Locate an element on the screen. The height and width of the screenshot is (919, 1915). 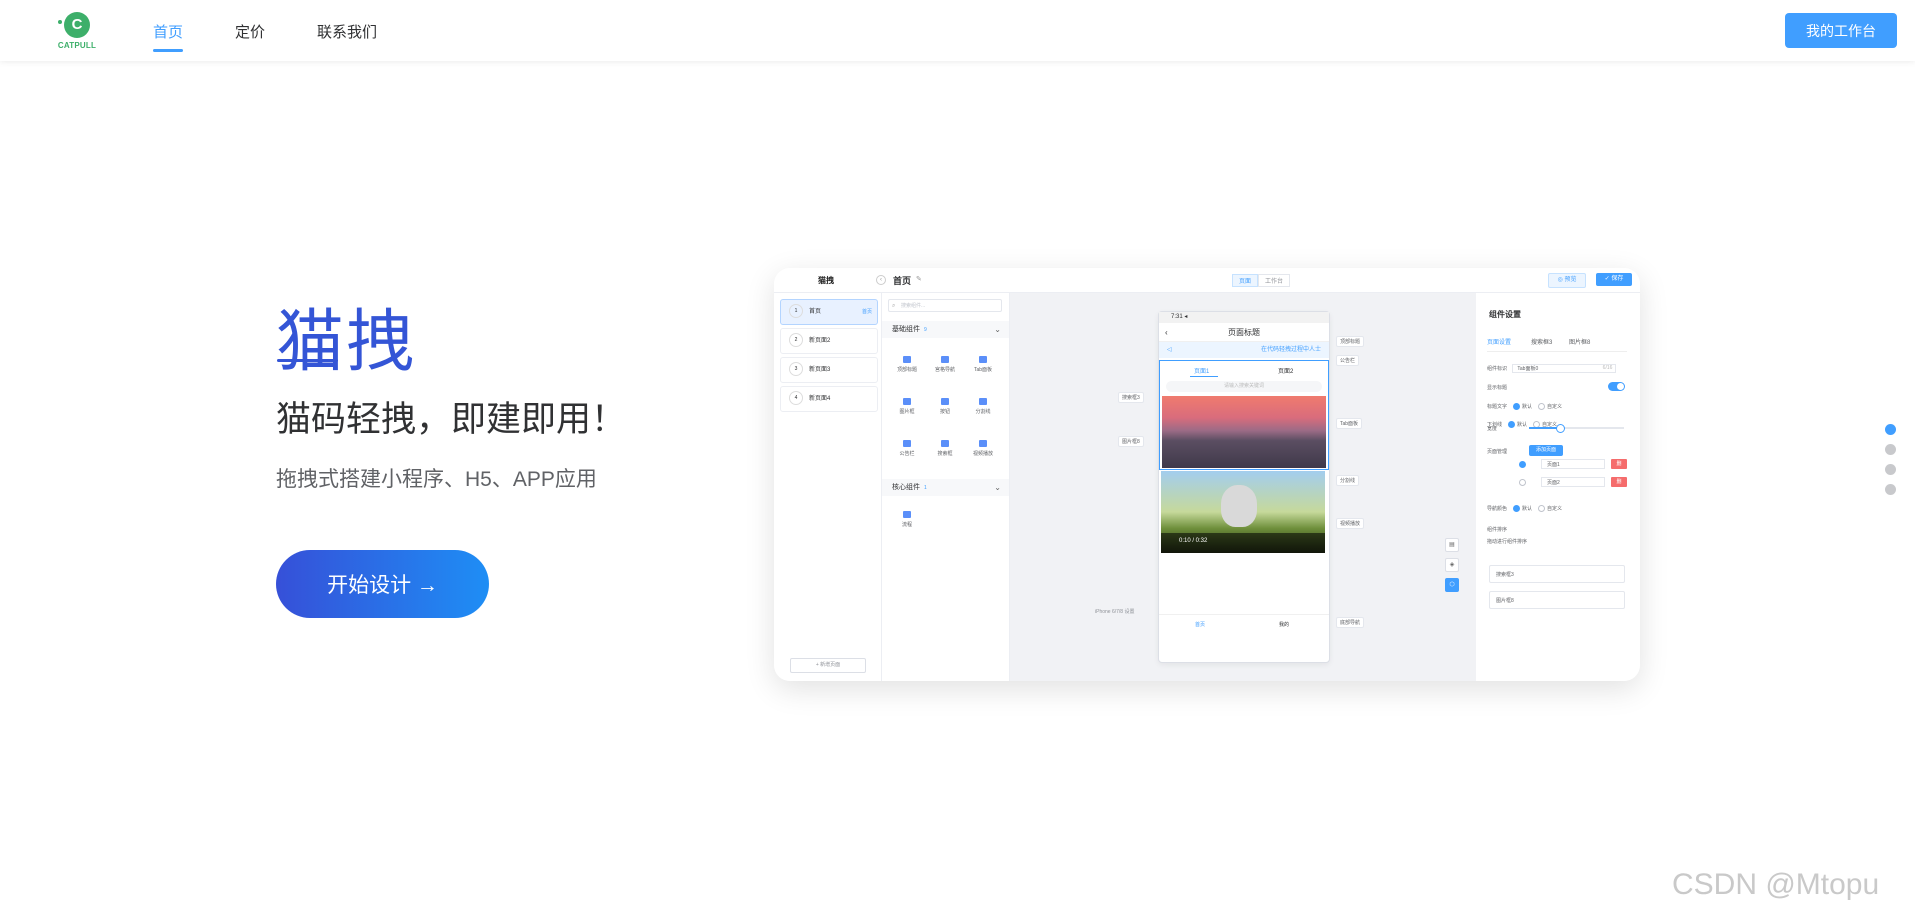
mock-phone-search: 请输入搜索关键词 is located at coordinates (1244, 386).